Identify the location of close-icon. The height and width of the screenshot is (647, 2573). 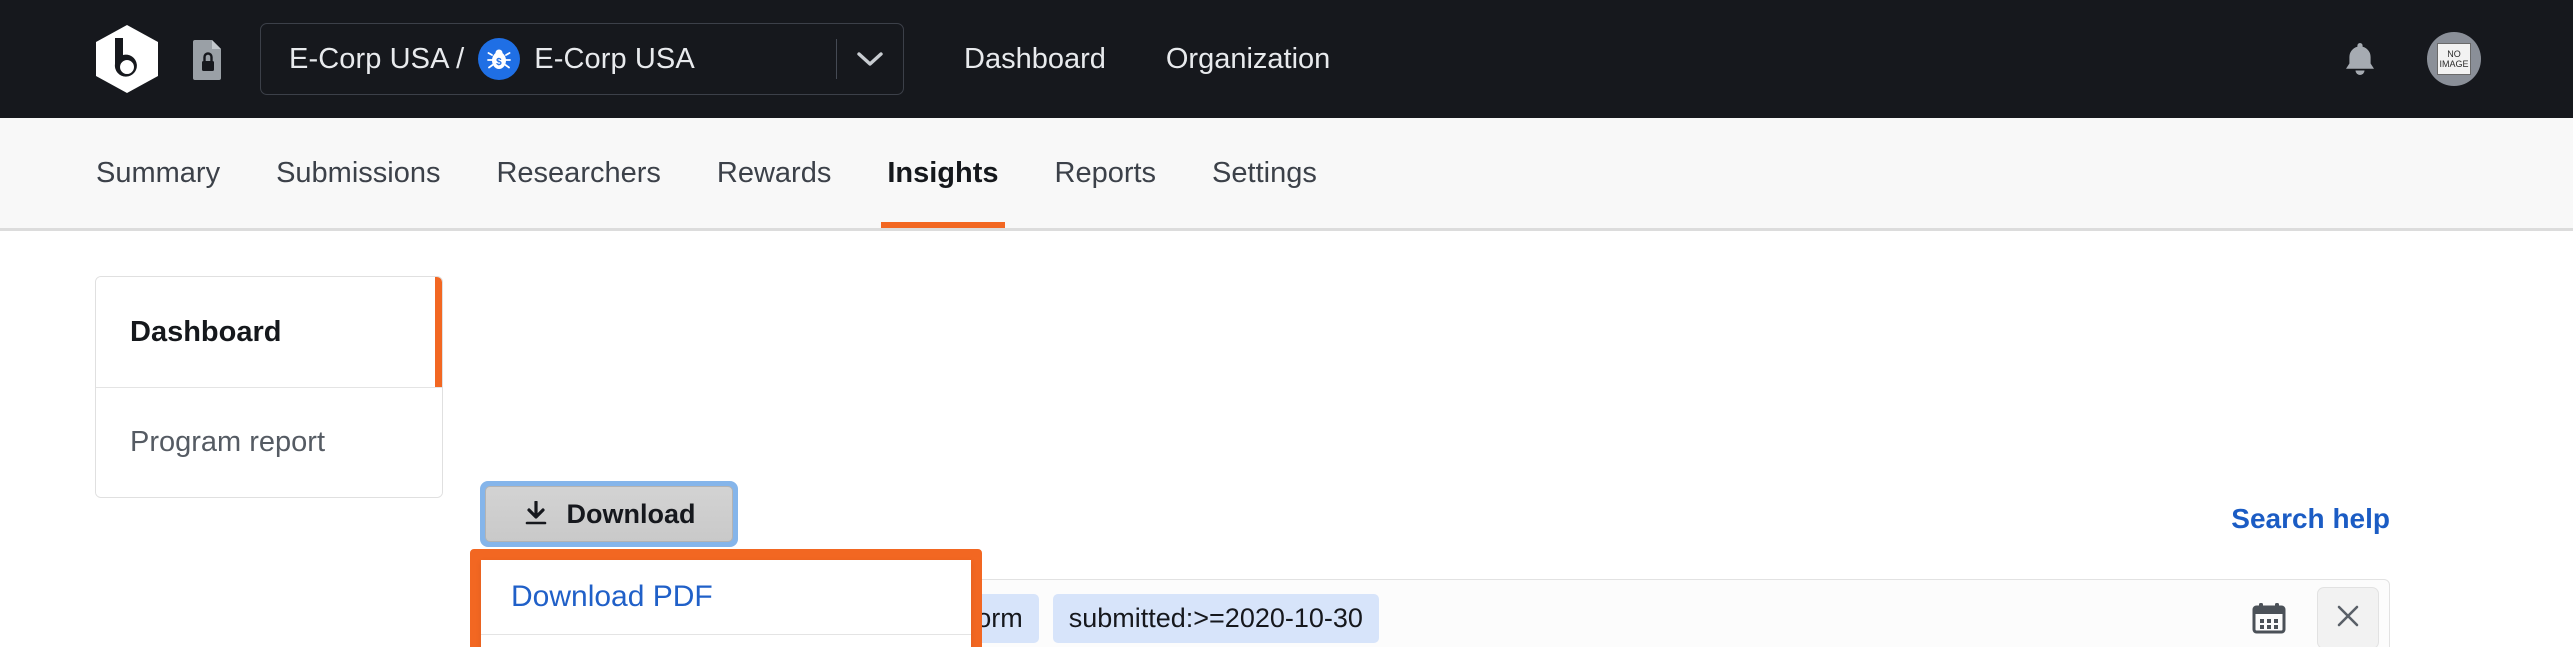
(2348, 618).